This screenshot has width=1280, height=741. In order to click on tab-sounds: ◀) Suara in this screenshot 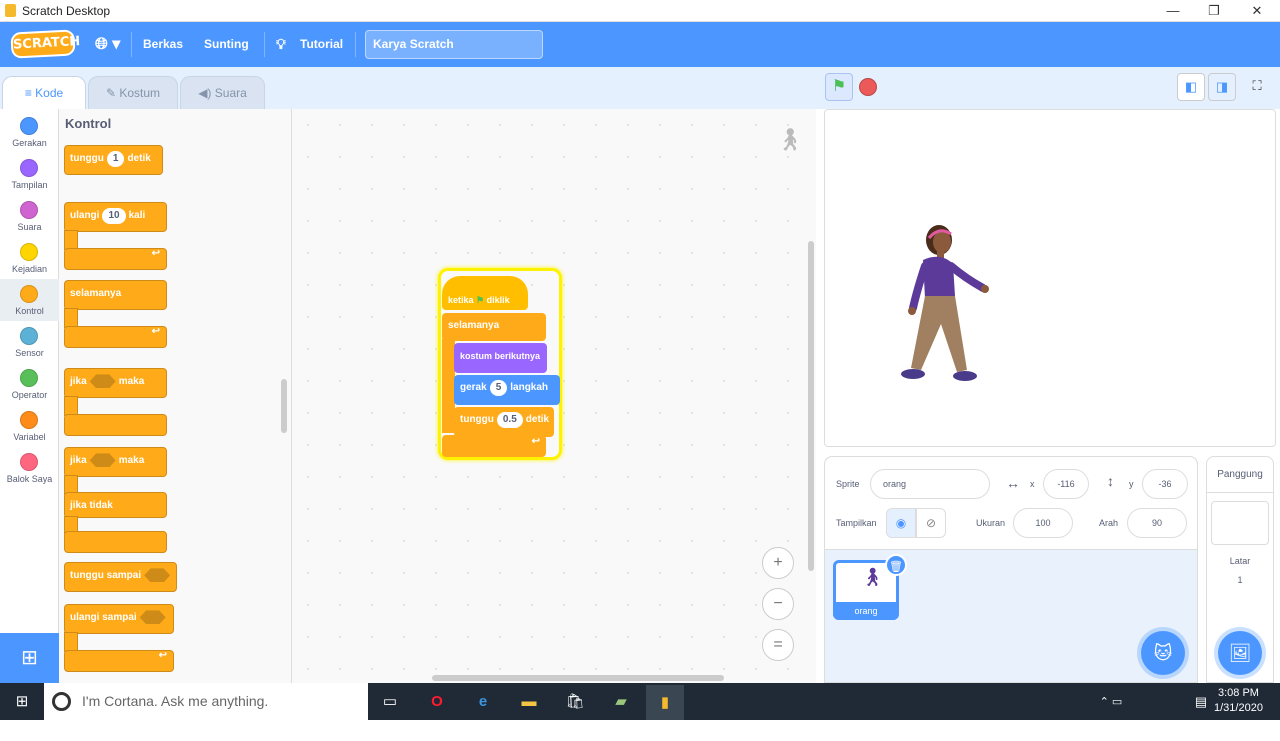, I will do `click(222, 93)`.